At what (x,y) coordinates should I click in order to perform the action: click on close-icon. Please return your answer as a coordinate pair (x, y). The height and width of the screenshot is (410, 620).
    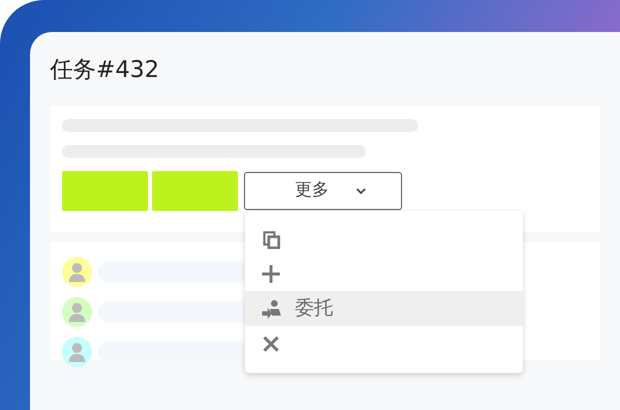
    Looking at the image, I should click on (271, 344).